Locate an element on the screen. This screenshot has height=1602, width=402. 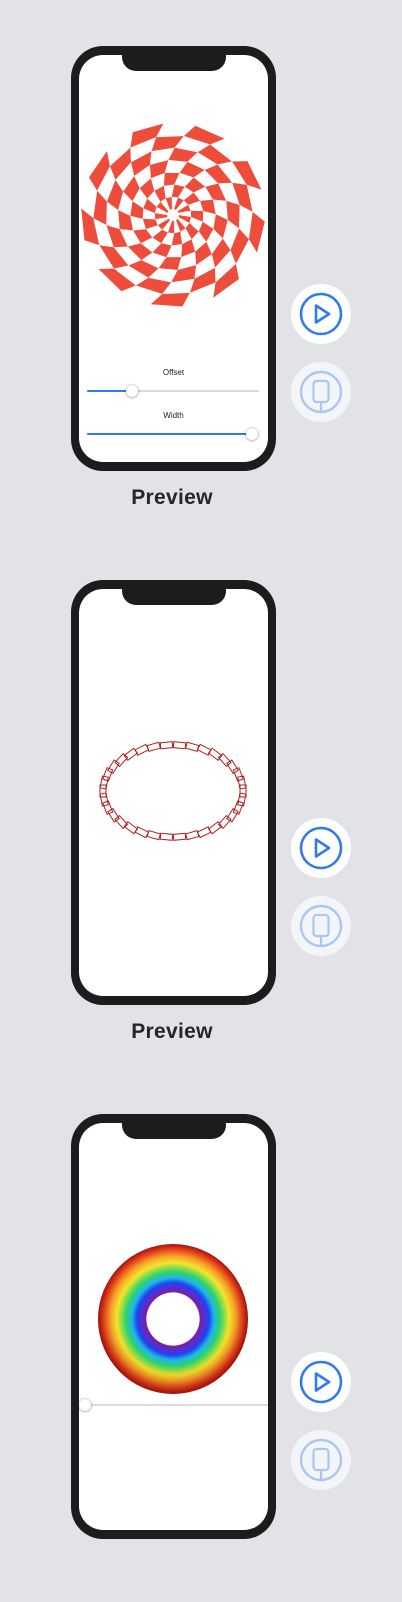
width-slider is located at coordinates (173, 434).